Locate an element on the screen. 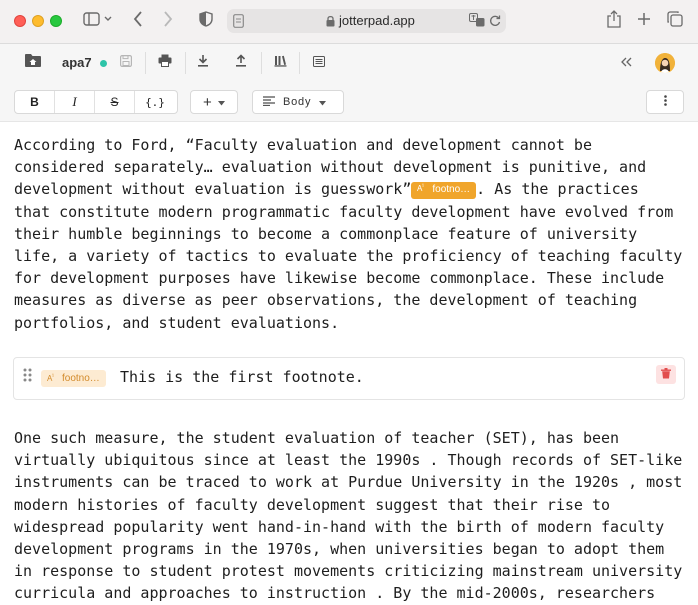  download-icon is located at coordinates (203, 63).